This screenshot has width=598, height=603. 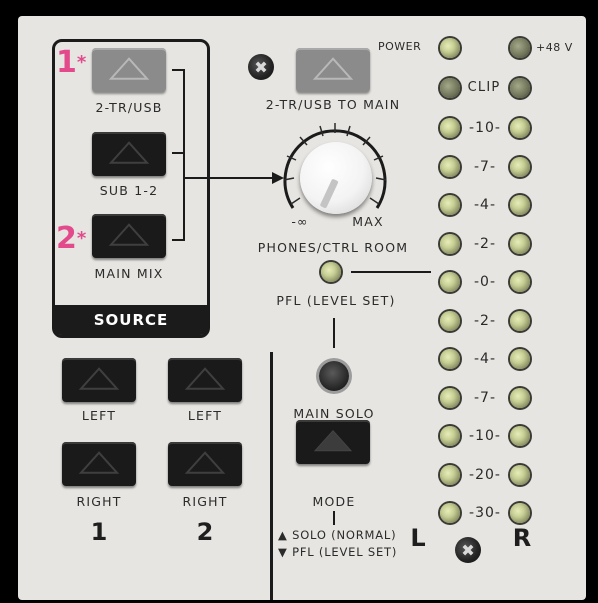 What do you see at coordinates (131, 320) in the screenshot?
I see `source-title: SOURCE` at bounding box center [131, 320].